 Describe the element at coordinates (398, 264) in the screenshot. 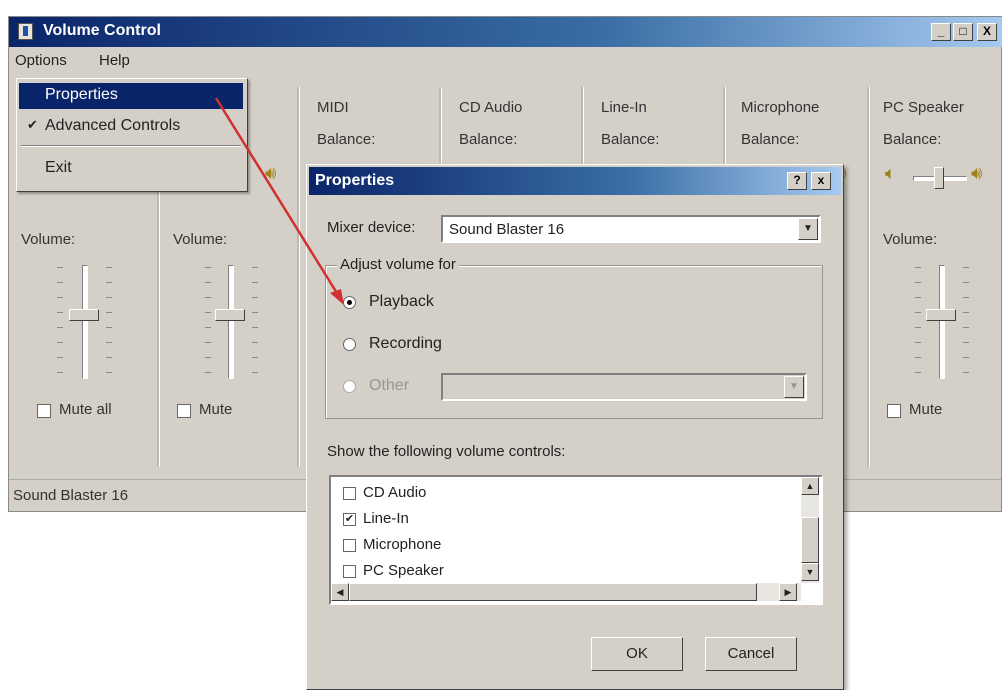

I see `adjust-volume-group-label: Adjust volume for` at that location.